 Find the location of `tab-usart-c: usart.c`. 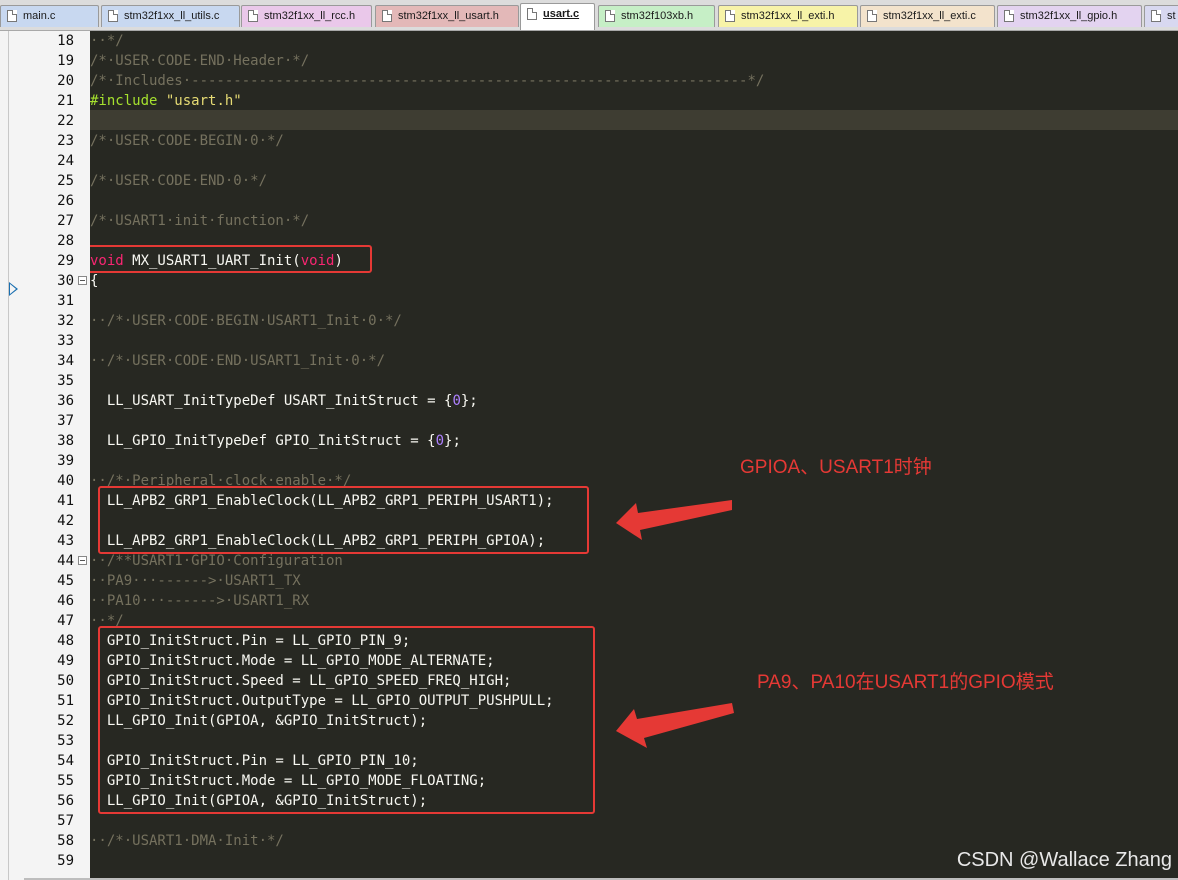

tab-usart-c: usart.c is located at coordinates (557, 16).